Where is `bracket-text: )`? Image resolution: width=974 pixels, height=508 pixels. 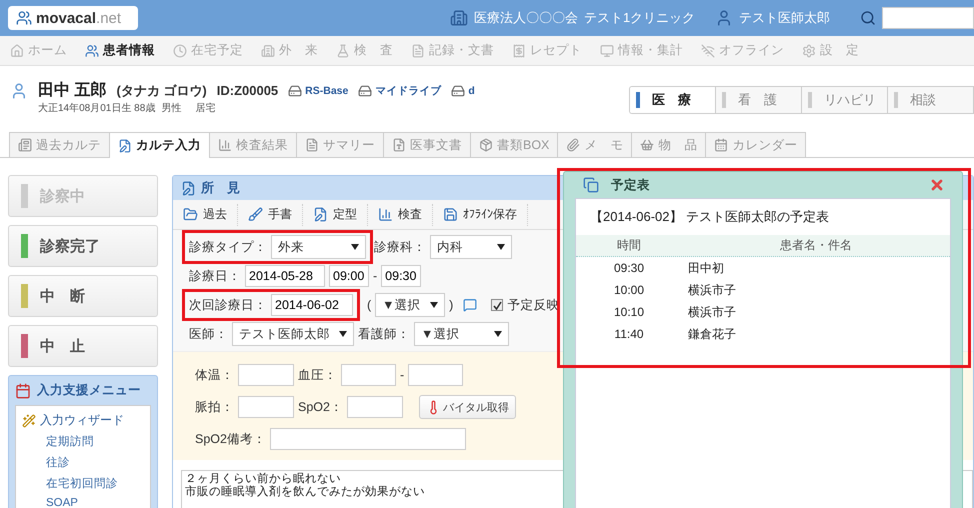
bracket-text: ) is located at coordinates (451, 305).